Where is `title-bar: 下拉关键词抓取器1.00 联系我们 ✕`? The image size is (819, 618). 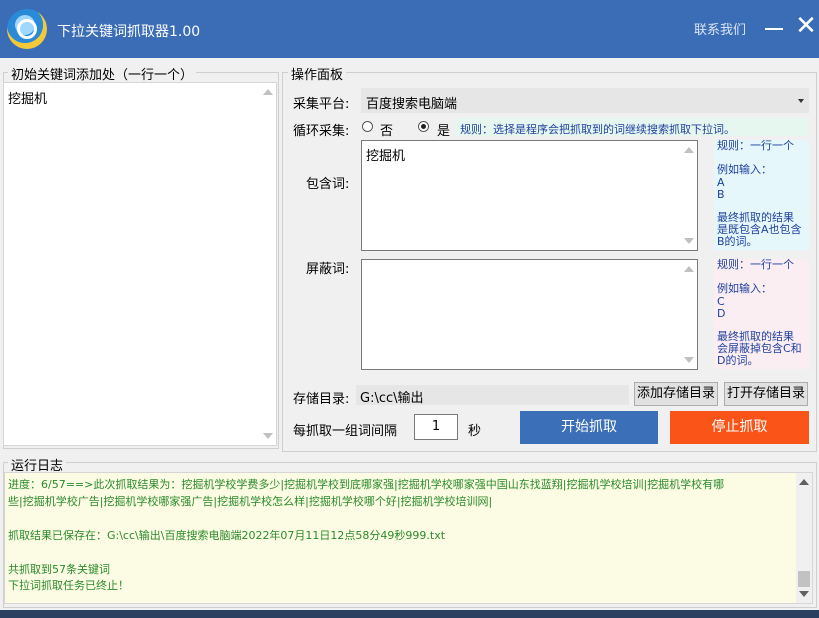
title-bar: 下拉关键词抓取器1.00 联系我们 ✕ is located at coordinates (409, 29).